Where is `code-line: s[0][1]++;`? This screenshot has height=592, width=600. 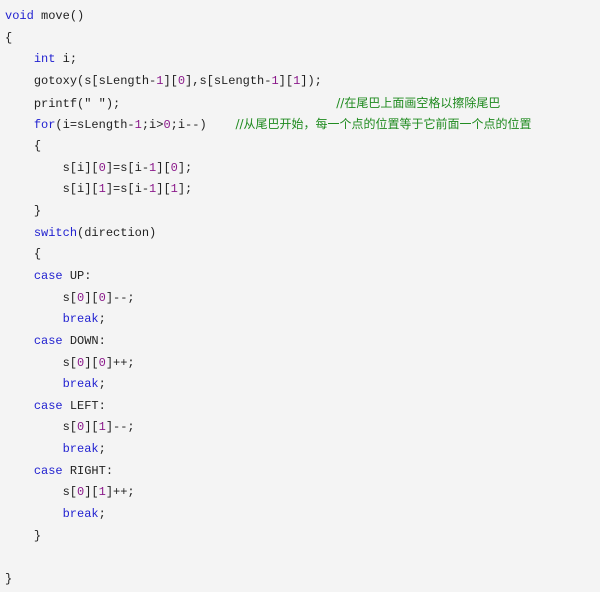 code-line: s[0][1]++; is located at coordinates (300, 493).